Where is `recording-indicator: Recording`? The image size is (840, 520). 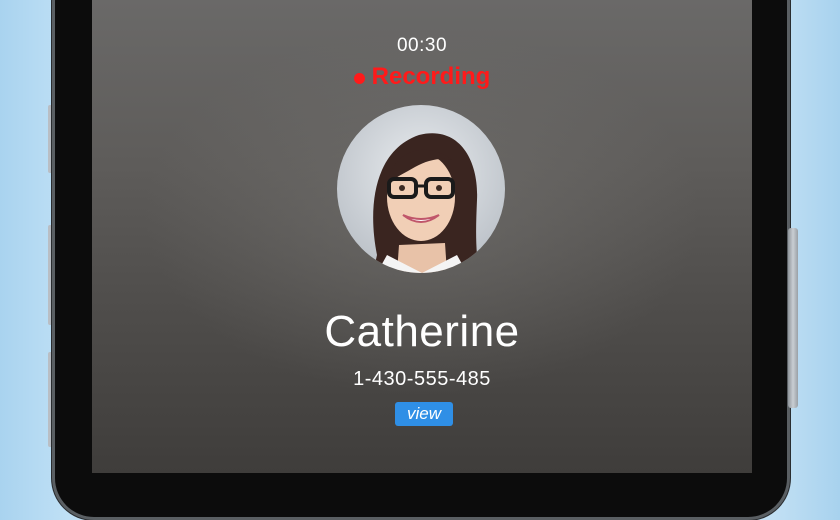 recording-indicator: Recording is located at coordinates (422, 77).